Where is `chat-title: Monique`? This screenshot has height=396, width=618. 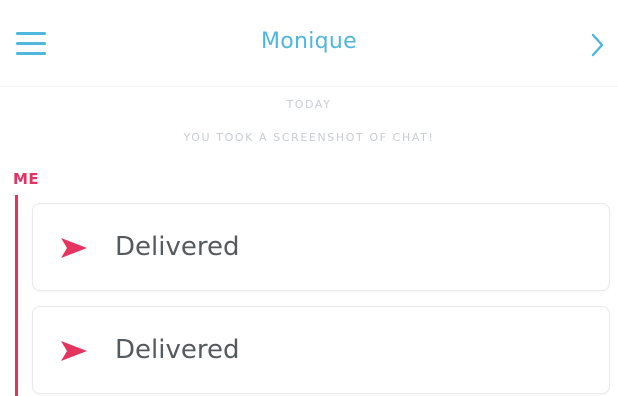 chat-title: Monique is located at coordinates (309, 41).